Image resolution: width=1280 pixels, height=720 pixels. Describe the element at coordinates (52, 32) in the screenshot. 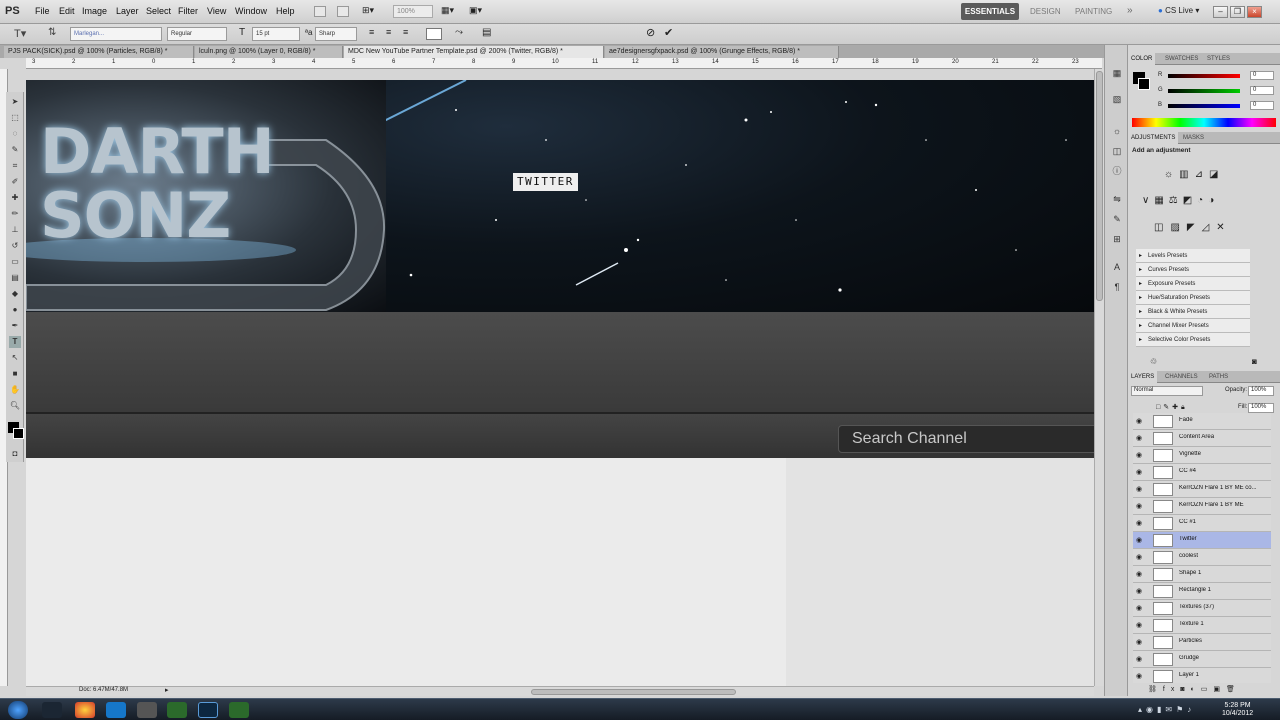

I see `text-orientation-icon: ⇅` at that location.